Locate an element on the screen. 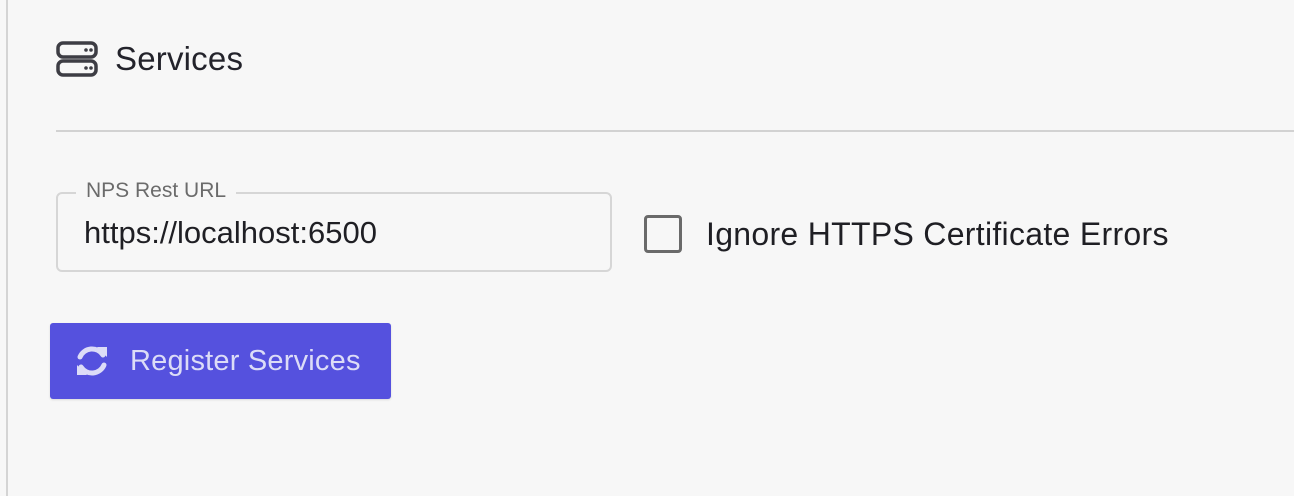 The image size is (1294, 496). refresh-icon is located at coordinates (92, 361).